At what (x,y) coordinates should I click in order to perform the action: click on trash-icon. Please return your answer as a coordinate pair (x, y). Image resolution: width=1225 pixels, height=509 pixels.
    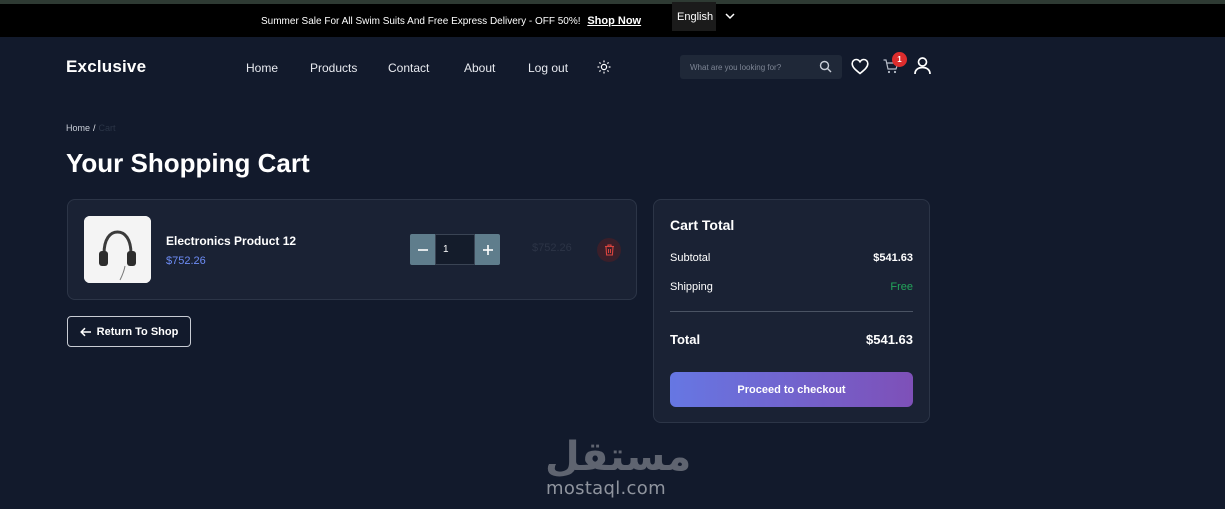
    Looking at the image, I should click on (609, 250).